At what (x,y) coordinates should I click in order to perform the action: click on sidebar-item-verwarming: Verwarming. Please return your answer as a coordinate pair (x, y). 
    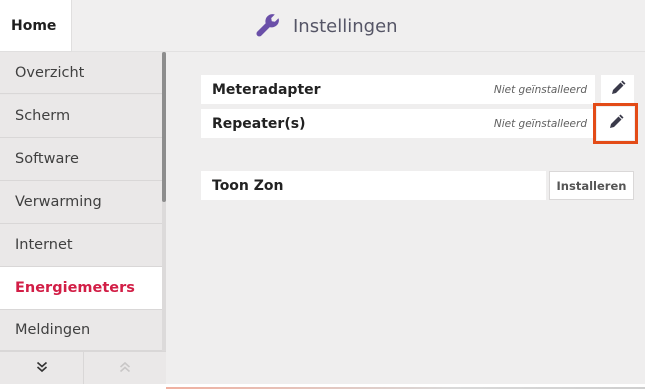
    Looking at the image, I should click on (81, 202).